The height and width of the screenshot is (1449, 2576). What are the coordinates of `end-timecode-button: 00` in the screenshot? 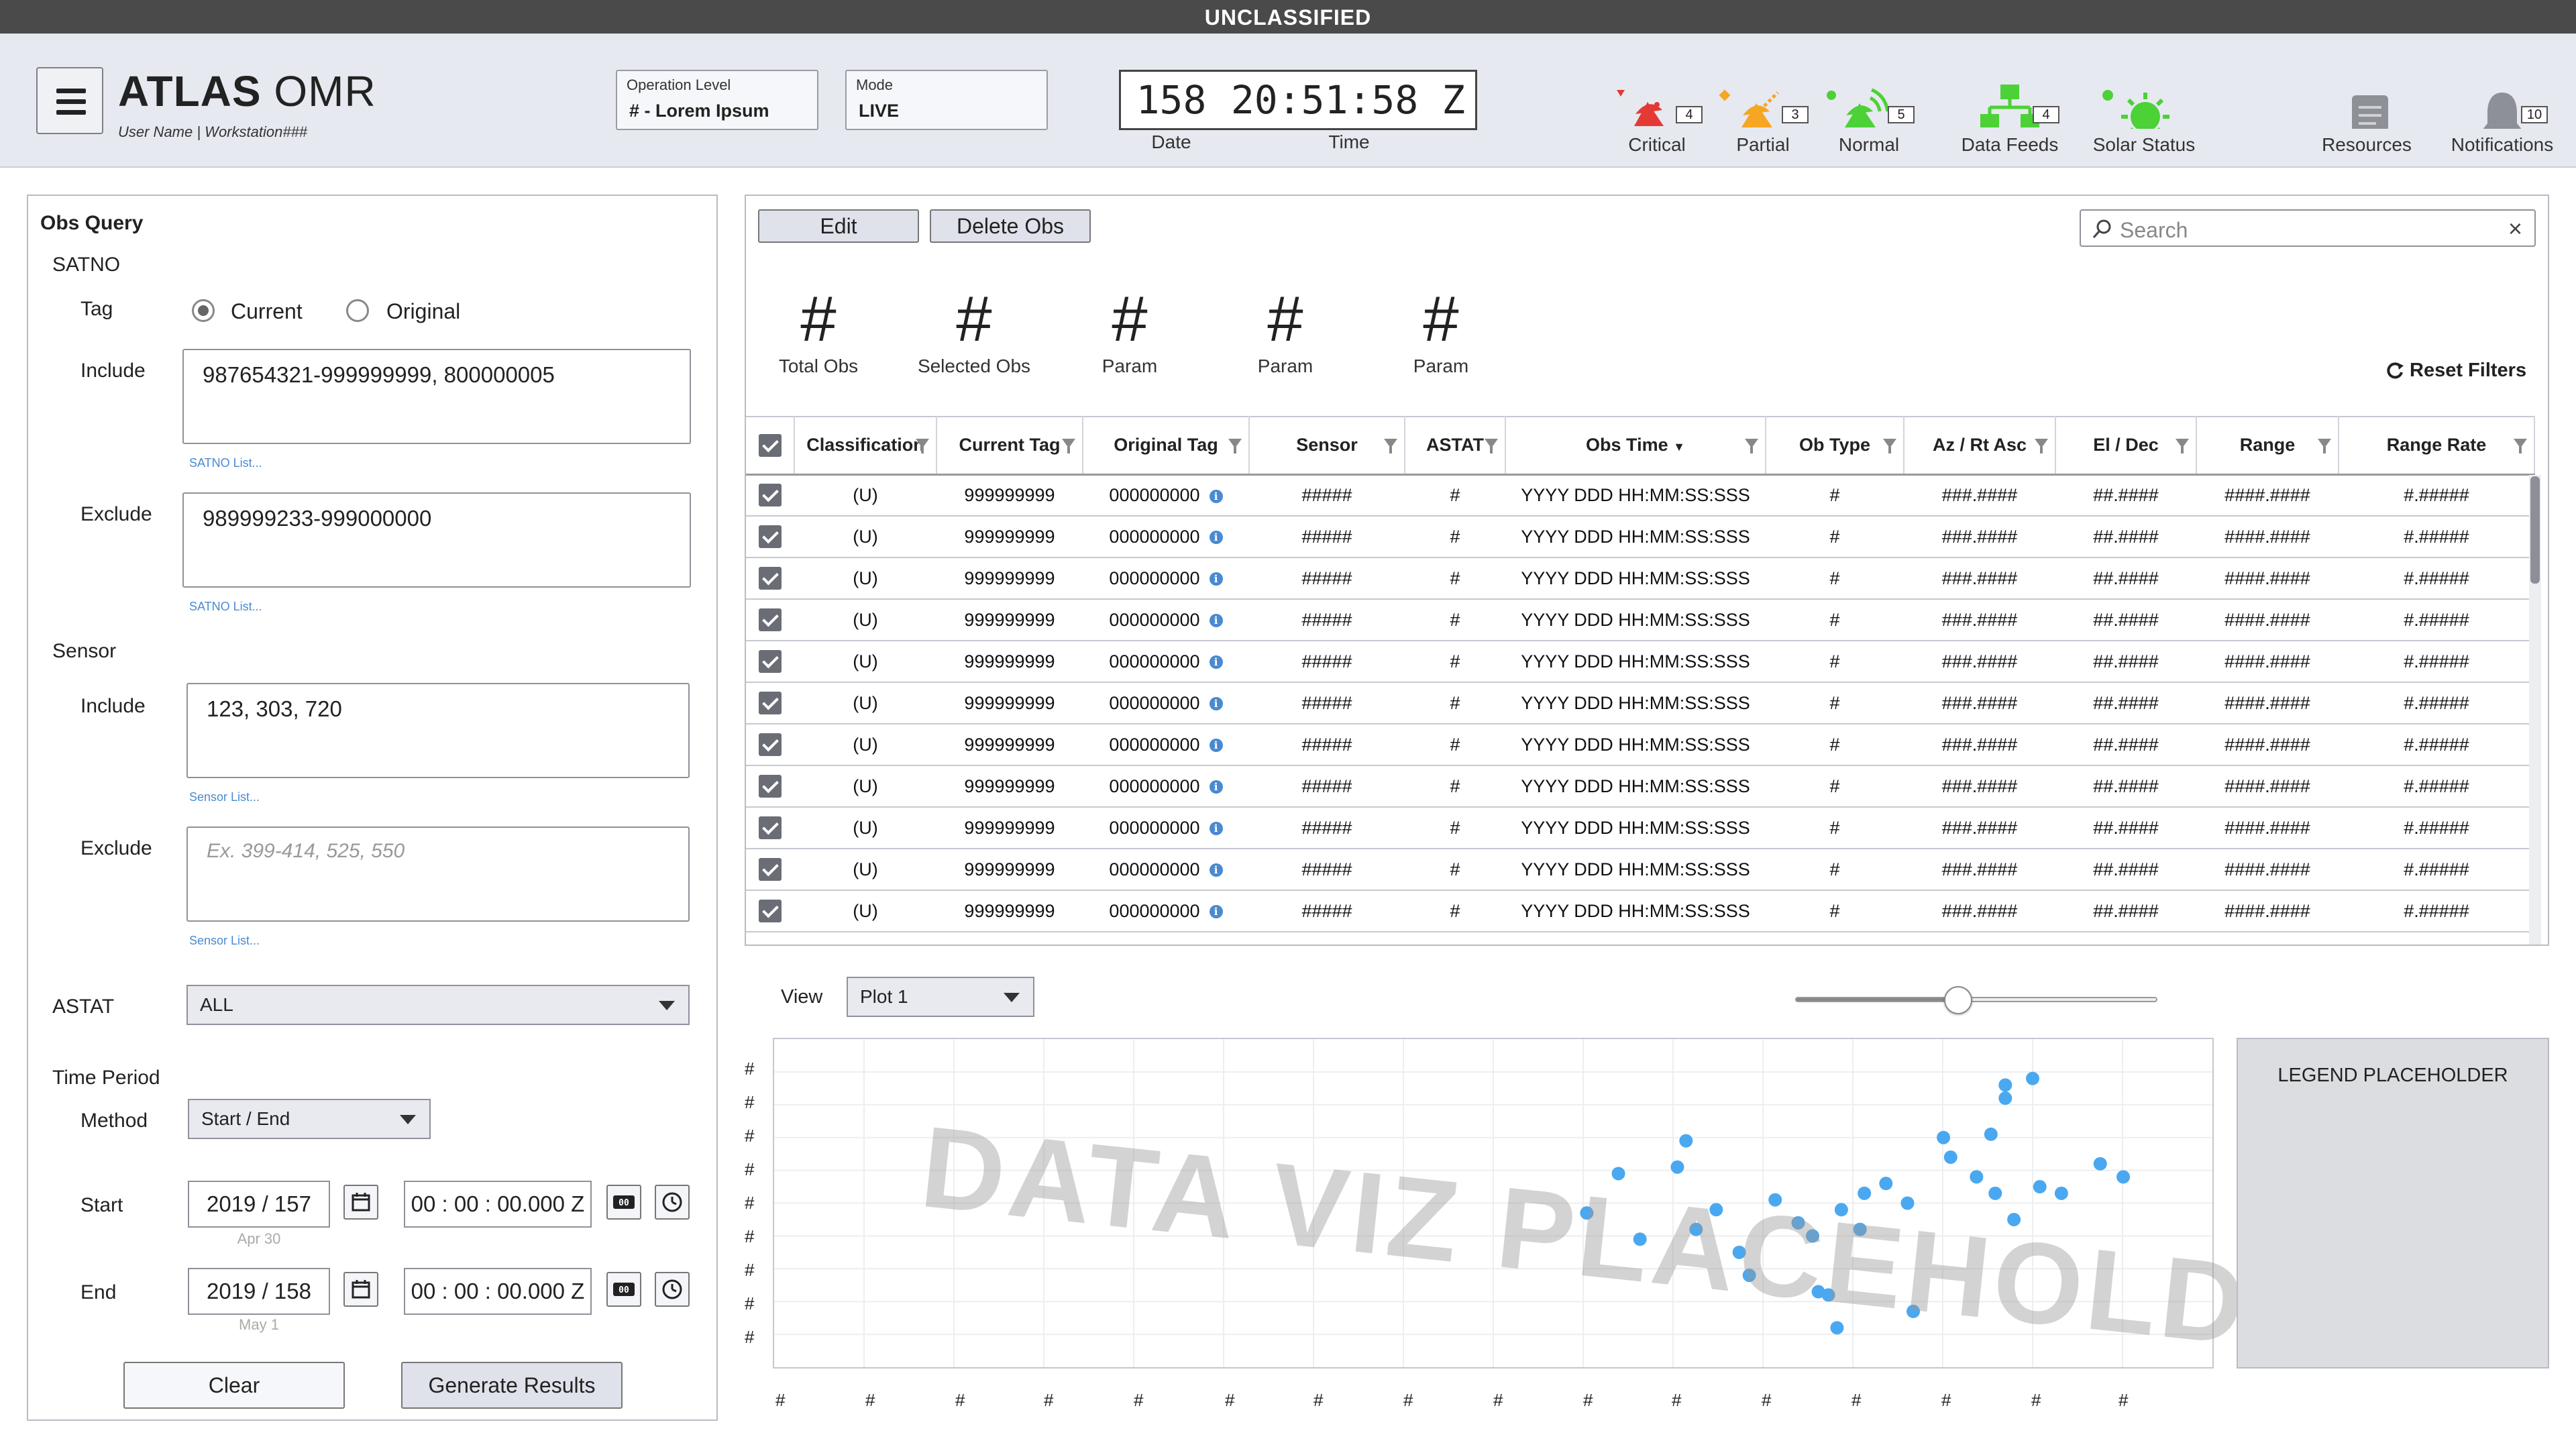 It's located at (623, 1289).